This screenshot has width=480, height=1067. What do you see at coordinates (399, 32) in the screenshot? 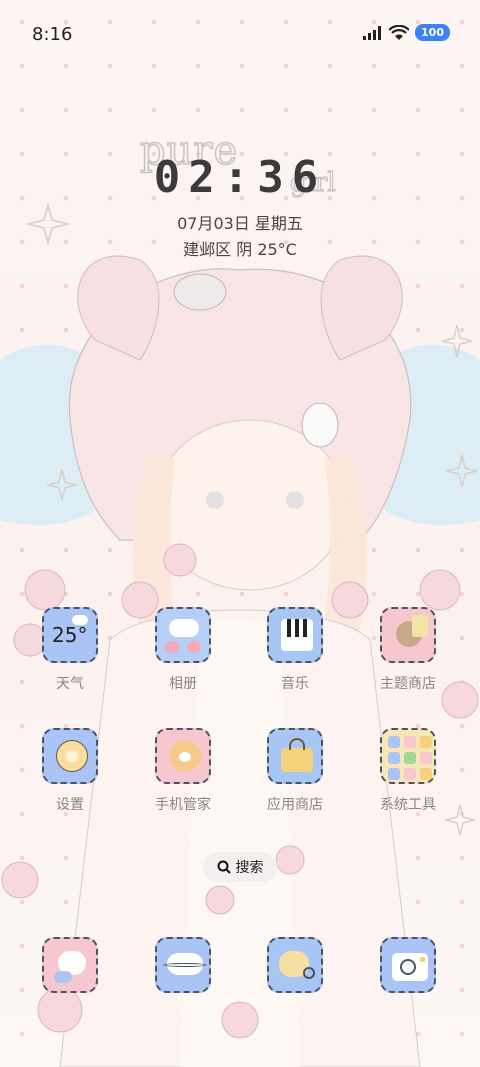
I see `wifi-icon` at bounding box center [399, 32].